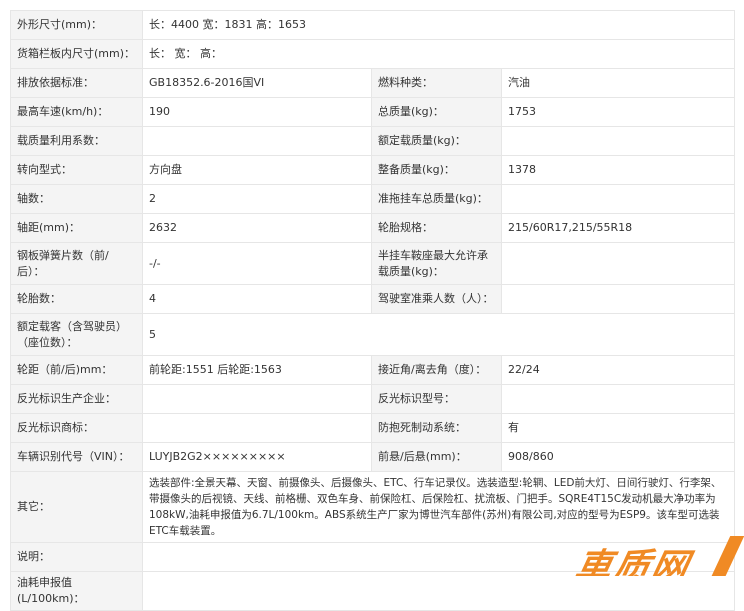 Image resolution: width=744 pixels, height=611 pixels. I want to click on table-row: 外形尺寸(mm)： 长：4400 宽：1831 高：1653, so click(373, 25).